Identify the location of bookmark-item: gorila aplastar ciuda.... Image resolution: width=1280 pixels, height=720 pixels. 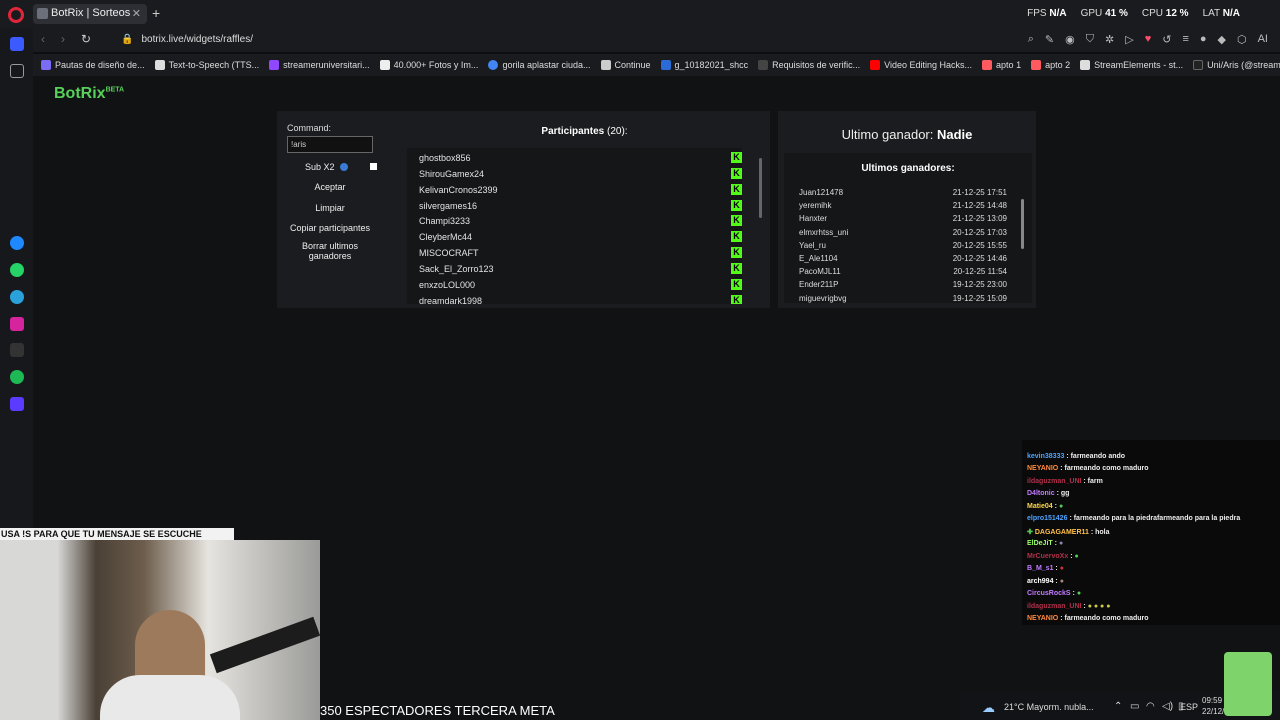
(539, 65).